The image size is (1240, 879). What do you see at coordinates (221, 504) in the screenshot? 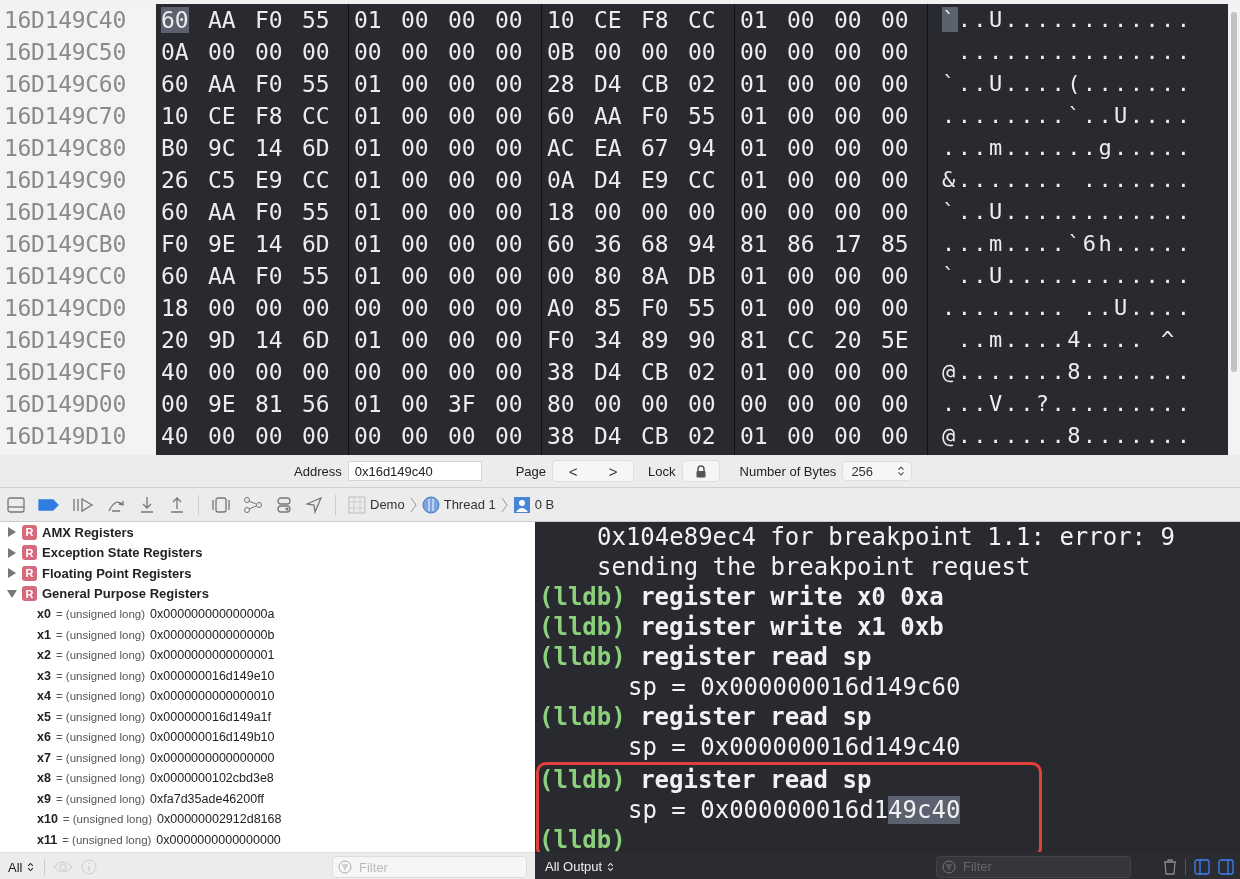
I see `view-hierarchy-icon` at bounding box center [221, 504].